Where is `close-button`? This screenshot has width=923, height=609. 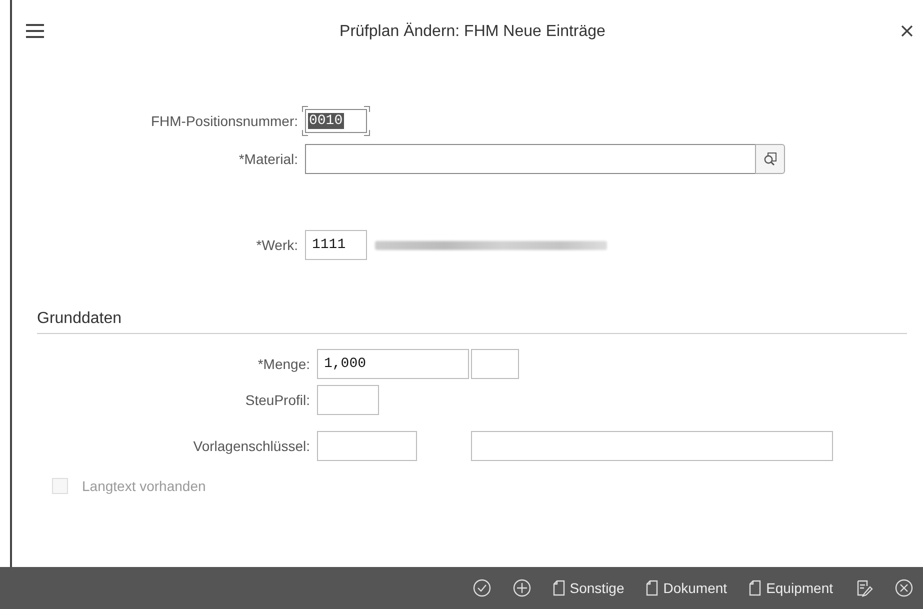
close-button is located at coordinates (907, 31).